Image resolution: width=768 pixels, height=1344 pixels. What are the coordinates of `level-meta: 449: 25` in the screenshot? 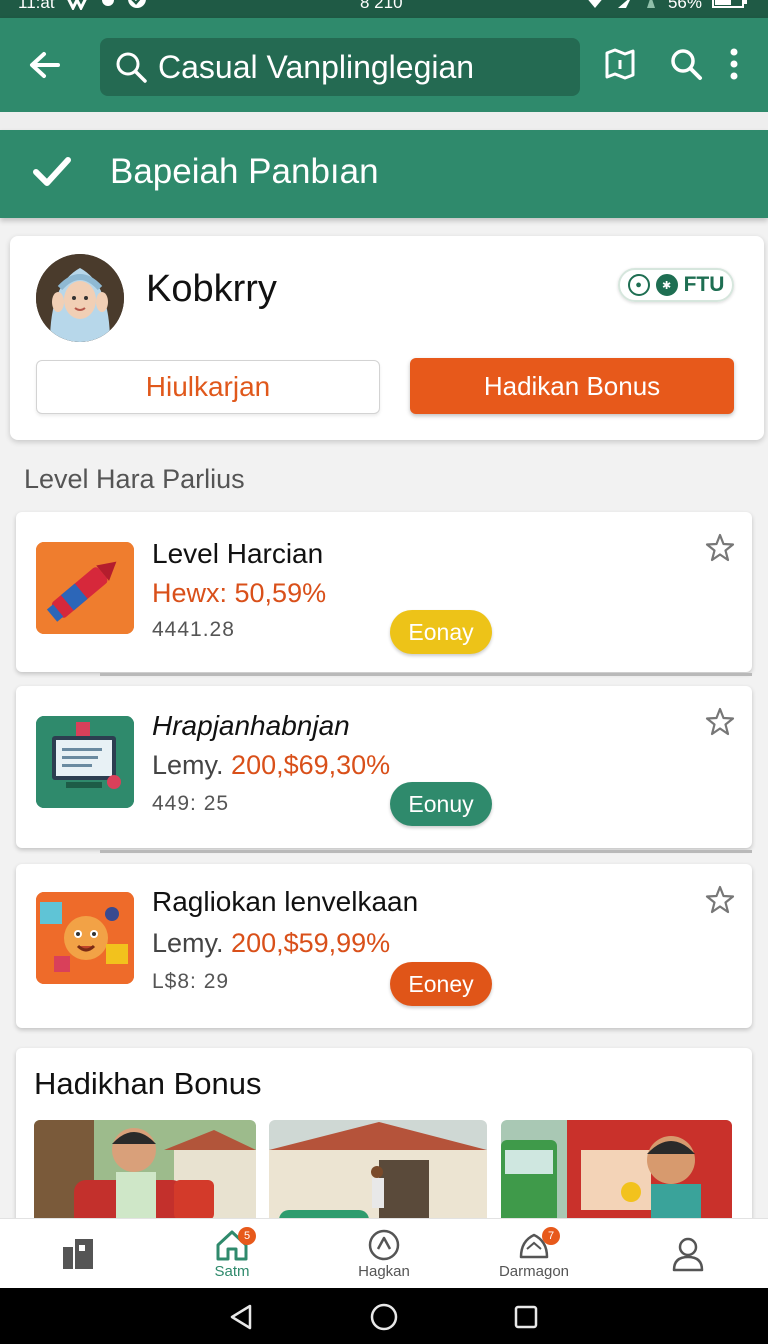 It's located at (191, 803).